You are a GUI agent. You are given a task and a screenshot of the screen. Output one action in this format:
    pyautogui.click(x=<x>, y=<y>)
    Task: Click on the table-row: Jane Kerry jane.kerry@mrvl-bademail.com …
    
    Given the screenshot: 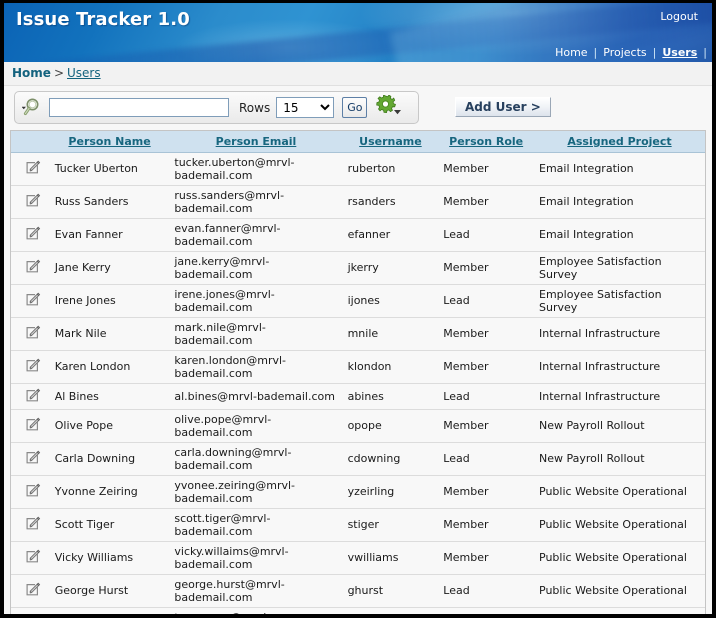 What is the action you would take?
    pyautogui.click(x=358, y=268)
    